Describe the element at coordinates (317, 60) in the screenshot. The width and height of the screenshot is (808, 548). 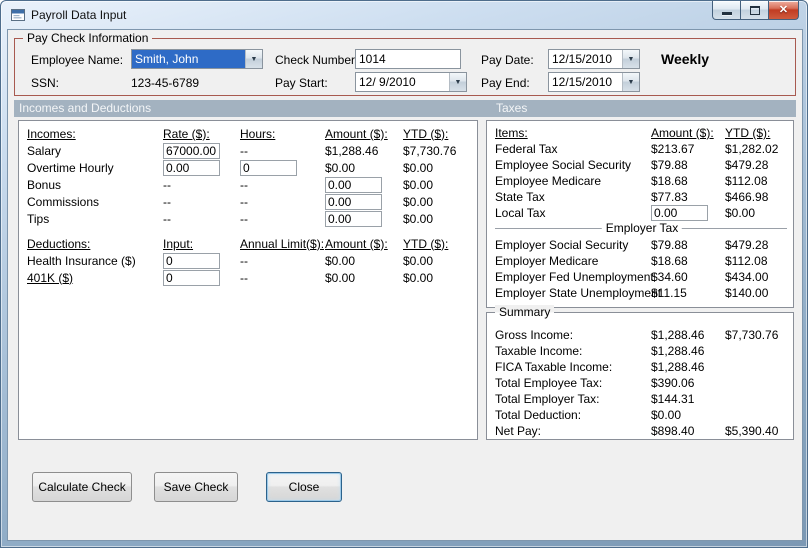
I see `check-number-label: Check Number:` at that location.